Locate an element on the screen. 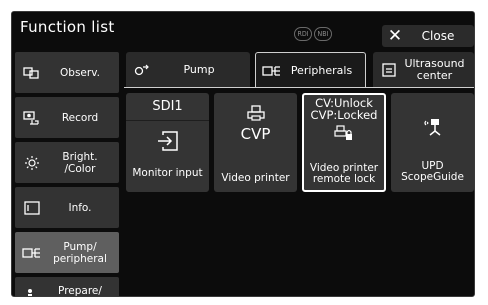  sidebar-item-observ: Observ. is located at coordinates (67, 72).